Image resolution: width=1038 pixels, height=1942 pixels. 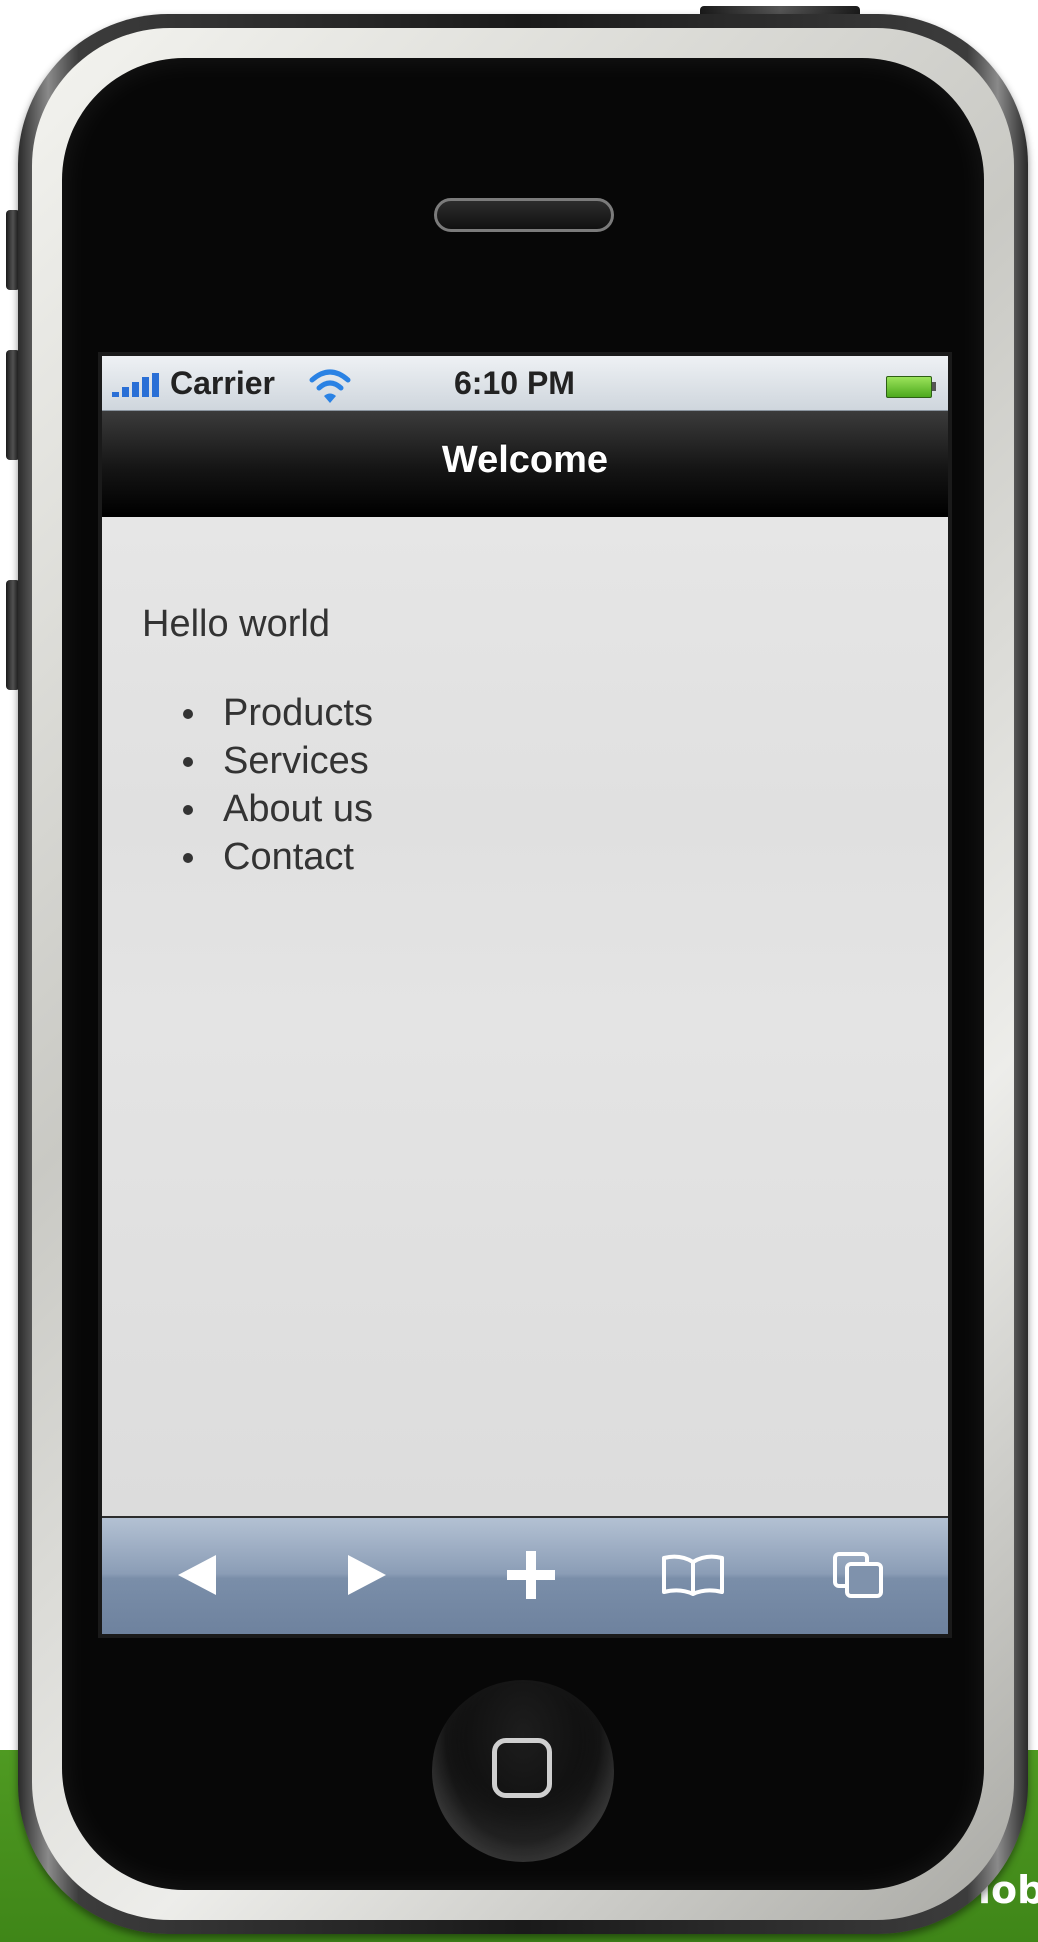 I want to click on pages-button, so click(x=859, y=1575).